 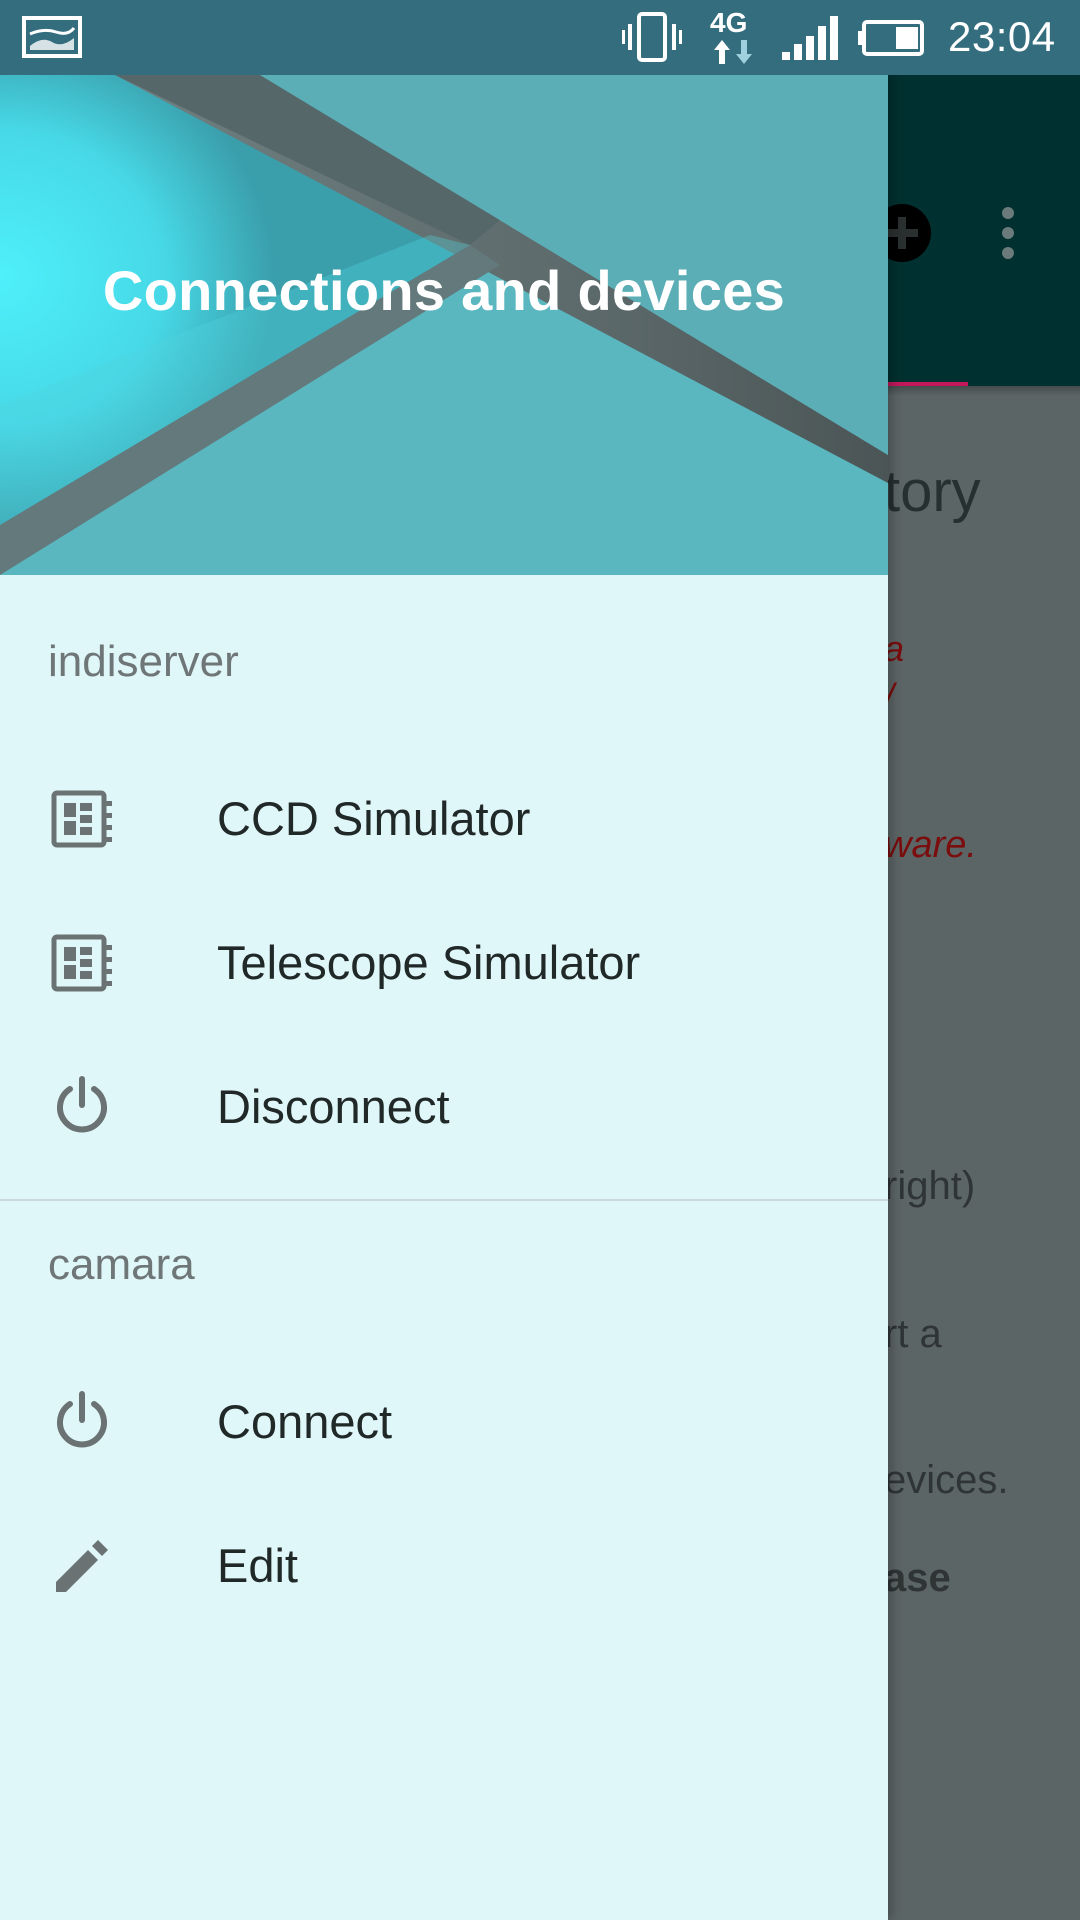 I want to click on network-4g-icon: 4G, so click(x=733, y=39).